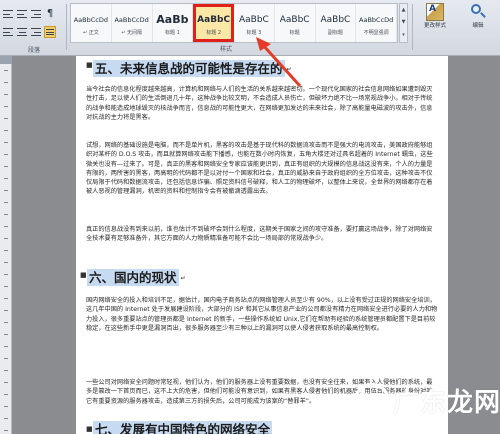  I want to click on decrease-indent-button, so click(36, 14).